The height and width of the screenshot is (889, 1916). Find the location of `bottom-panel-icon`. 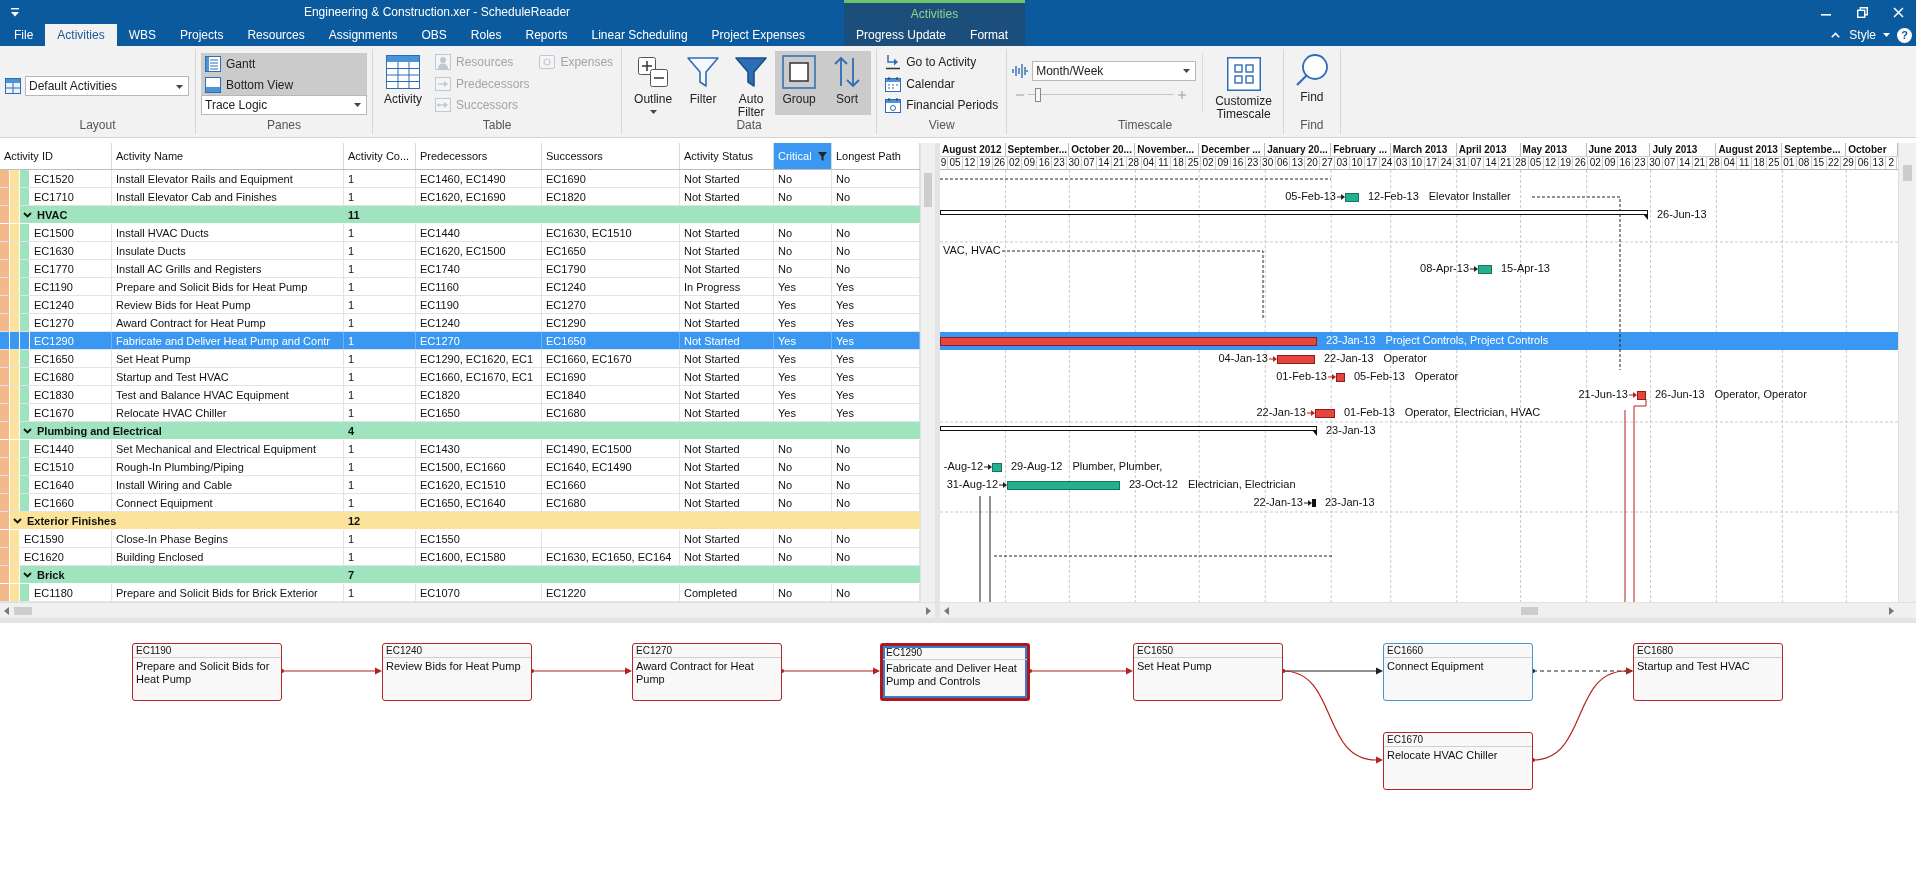

bottom-panel-icon is located at coordinates (213, 84).